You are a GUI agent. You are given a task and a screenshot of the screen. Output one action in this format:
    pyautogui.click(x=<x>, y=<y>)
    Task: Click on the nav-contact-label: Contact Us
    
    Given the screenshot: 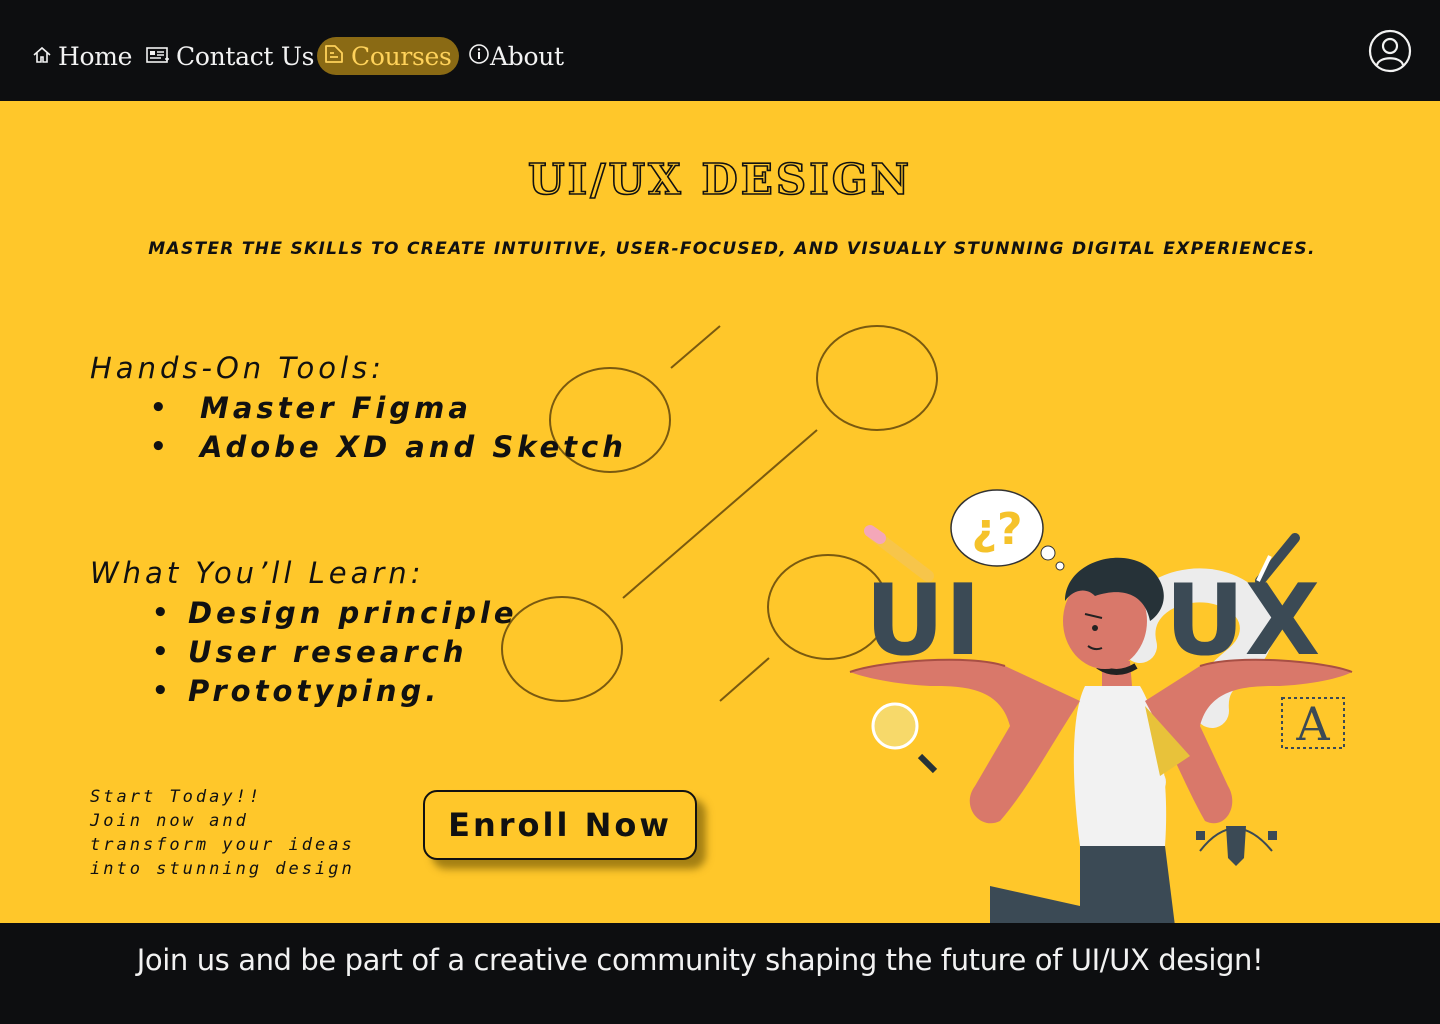 What is the action you would take?
    pyautogui.click(x=245, y=56)
    